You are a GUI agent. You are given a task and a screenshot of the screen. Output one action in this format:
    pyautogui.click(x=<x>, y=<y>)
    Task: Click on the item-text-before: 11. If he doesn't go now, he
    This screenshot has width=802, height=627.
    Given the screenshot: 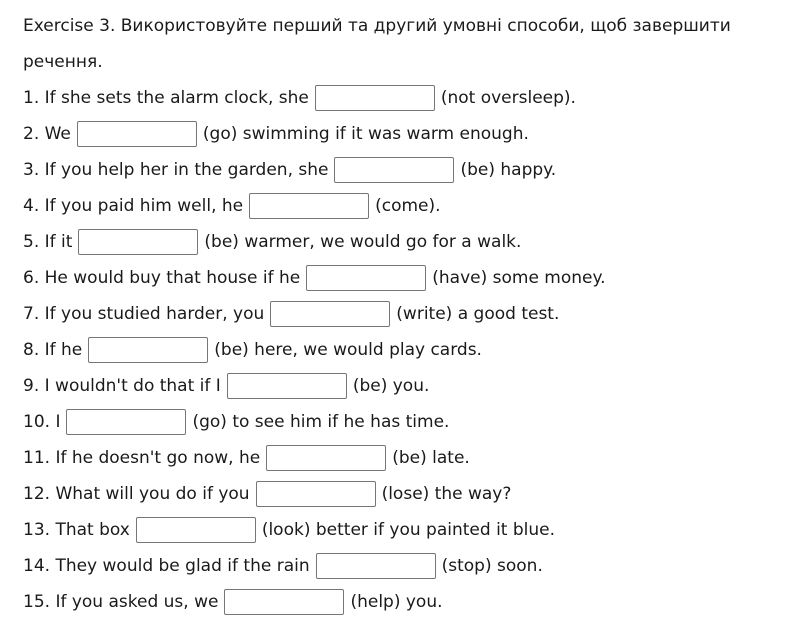 What is the action you would take?
    pyautogui.click(x=142, y=458)
    